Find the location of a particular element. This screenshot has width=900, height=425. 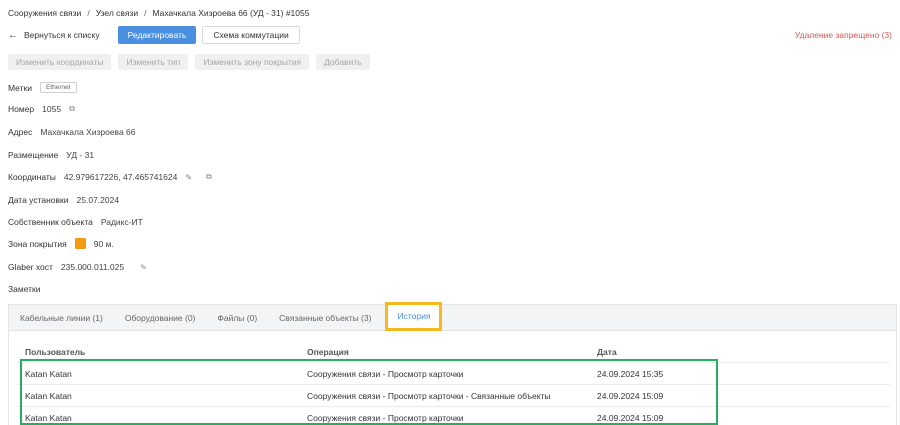

column-header-operation: Операция is located at coordinates (328, 351).